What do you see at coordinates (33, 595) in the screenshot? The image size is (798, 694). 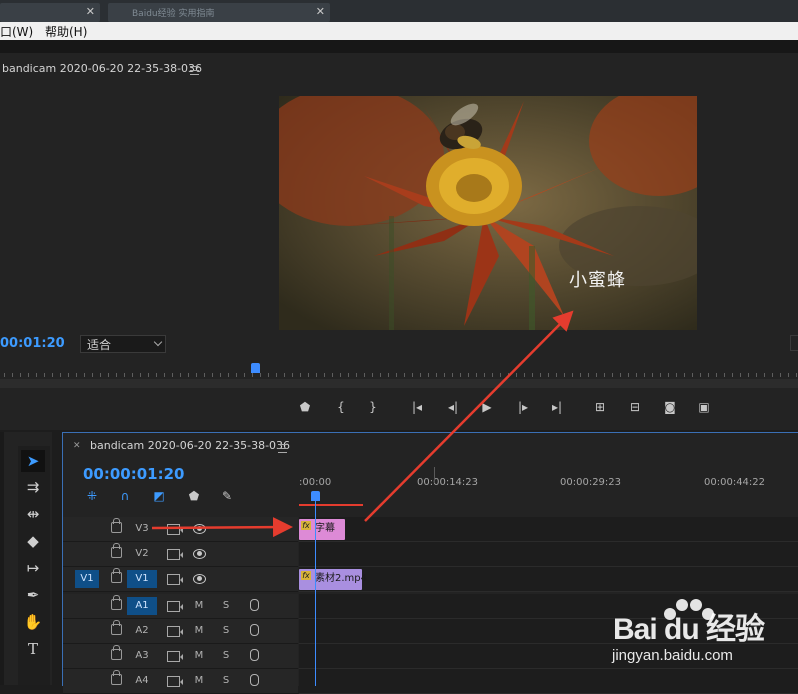 I see `pen-icon: ✒` at bounding box center [33, 595].